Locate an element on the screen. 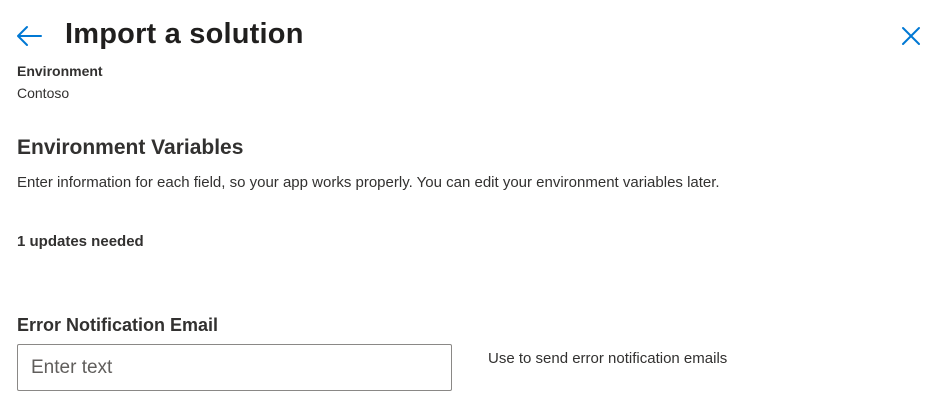 Image resolution: width=948 pixels, height=415 pixels. section-title: Environment Variables is located at coordinates (130, 147).